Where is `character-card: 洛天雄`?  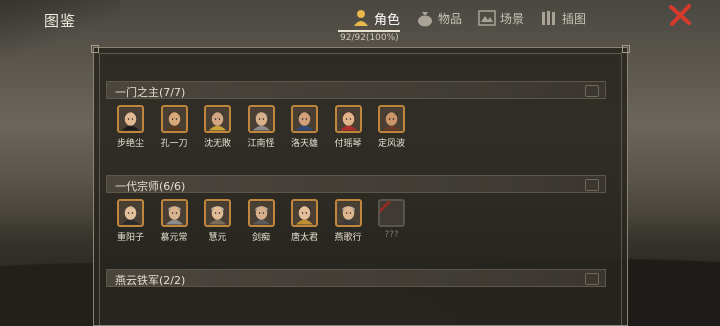
character-card: 洛天雄 is located at coordinates (304, 127).